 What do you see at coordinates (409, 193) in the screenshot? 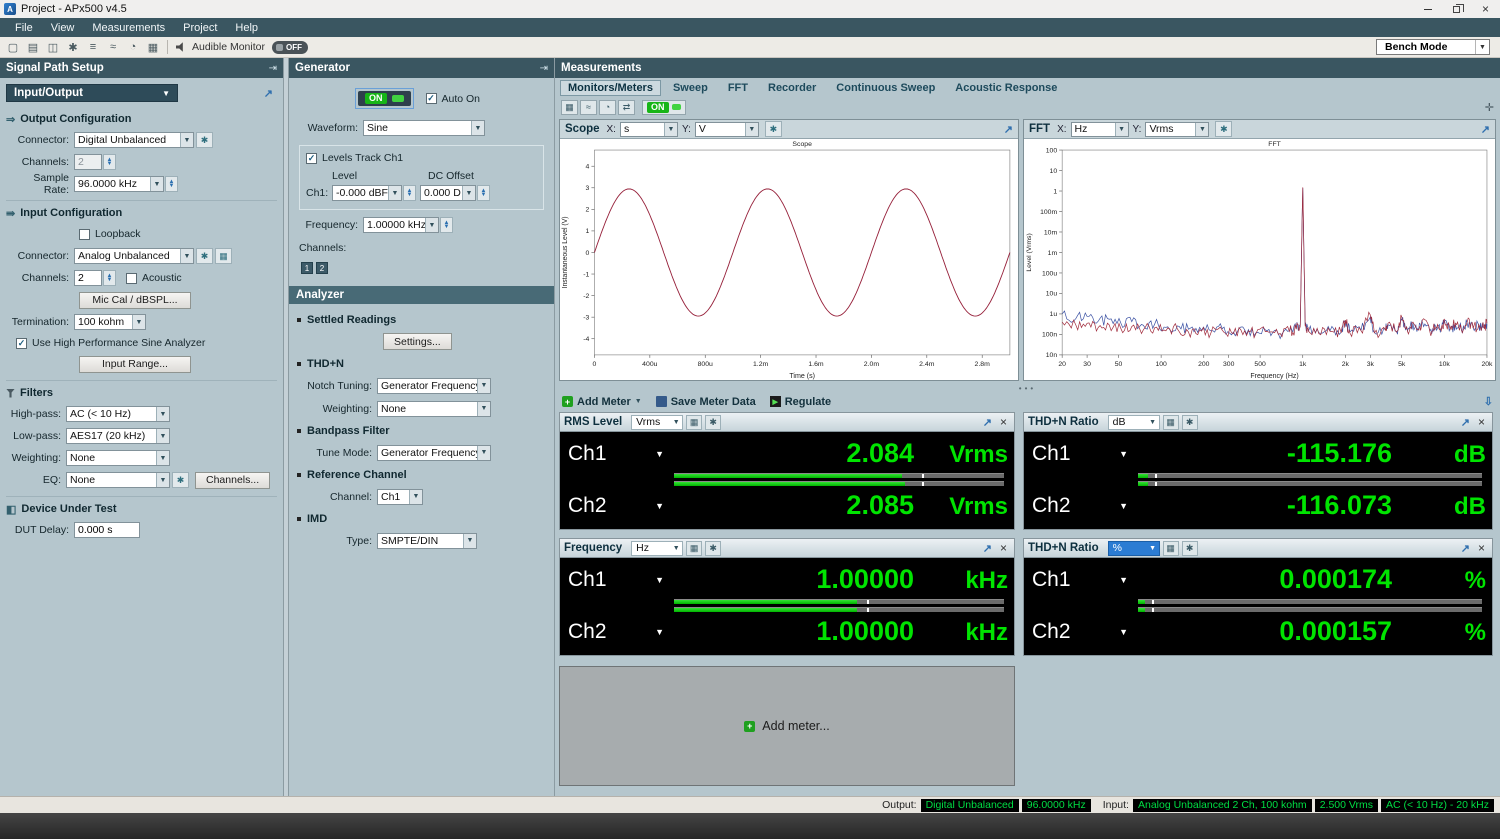
I see `generator-level-stepper: ▲ ▼` at bounding box center [409, 193].